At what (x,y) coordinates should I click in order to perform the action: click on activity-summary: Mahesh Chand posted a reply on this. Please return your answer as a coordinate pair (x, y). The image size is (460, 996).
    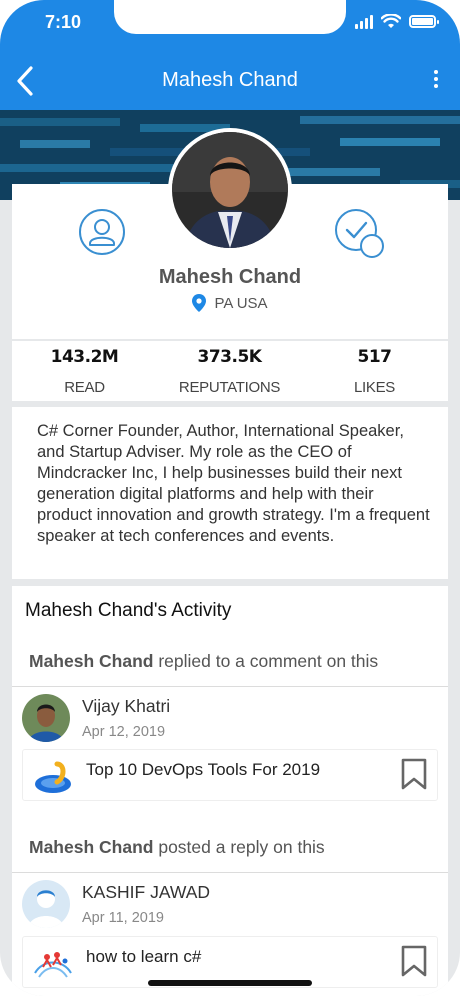
    Looking at the image, I should click on (177, 847).